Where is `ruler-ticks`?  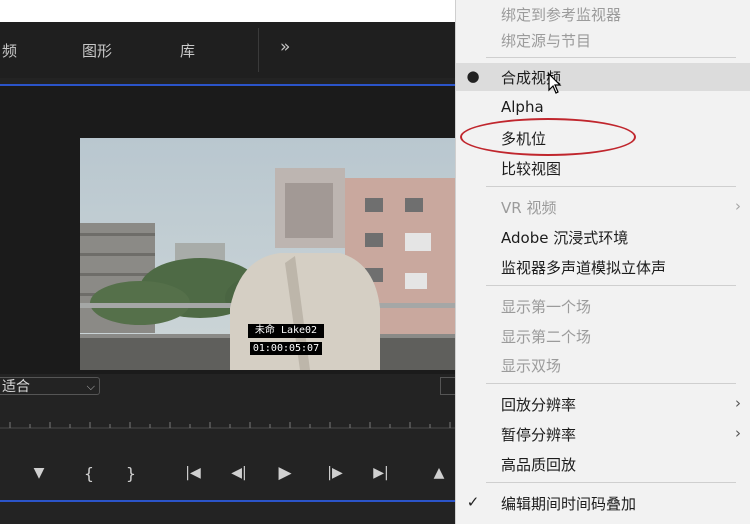 ruler-ticks is located at coordinates (227, 425).